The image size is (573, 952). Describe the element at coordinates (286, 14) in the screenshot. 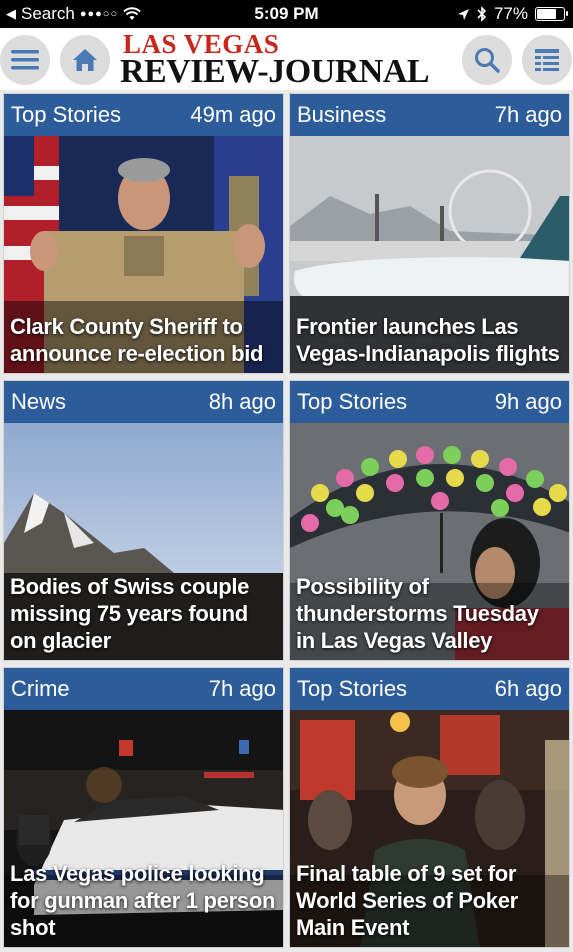

I see `status-bar: ◀ Search ●●●○○ 5:09 PM 77%` at that location.